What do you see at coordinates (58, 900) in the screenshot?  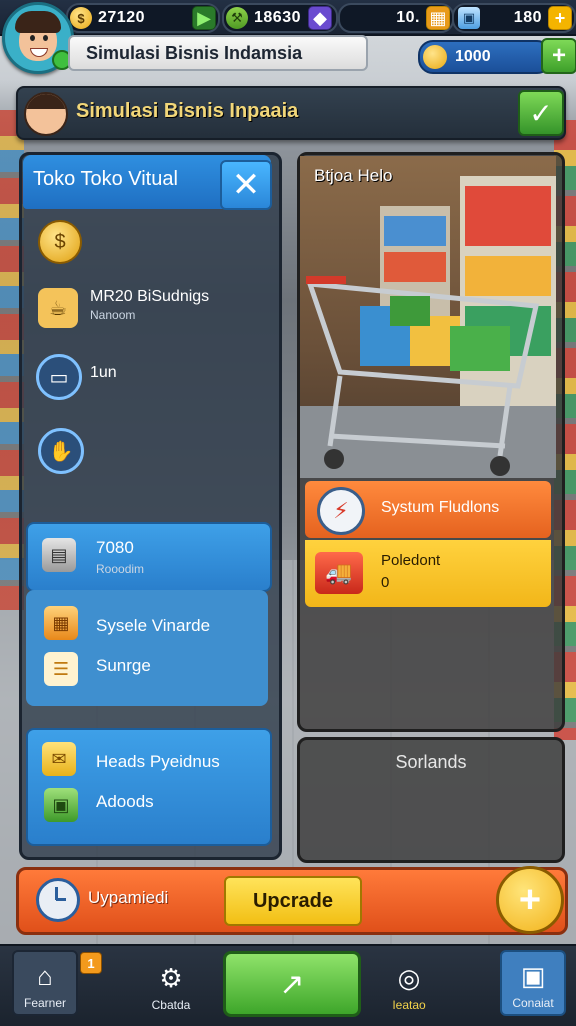 I see `clock-icon` at bounding box center [58, 900].